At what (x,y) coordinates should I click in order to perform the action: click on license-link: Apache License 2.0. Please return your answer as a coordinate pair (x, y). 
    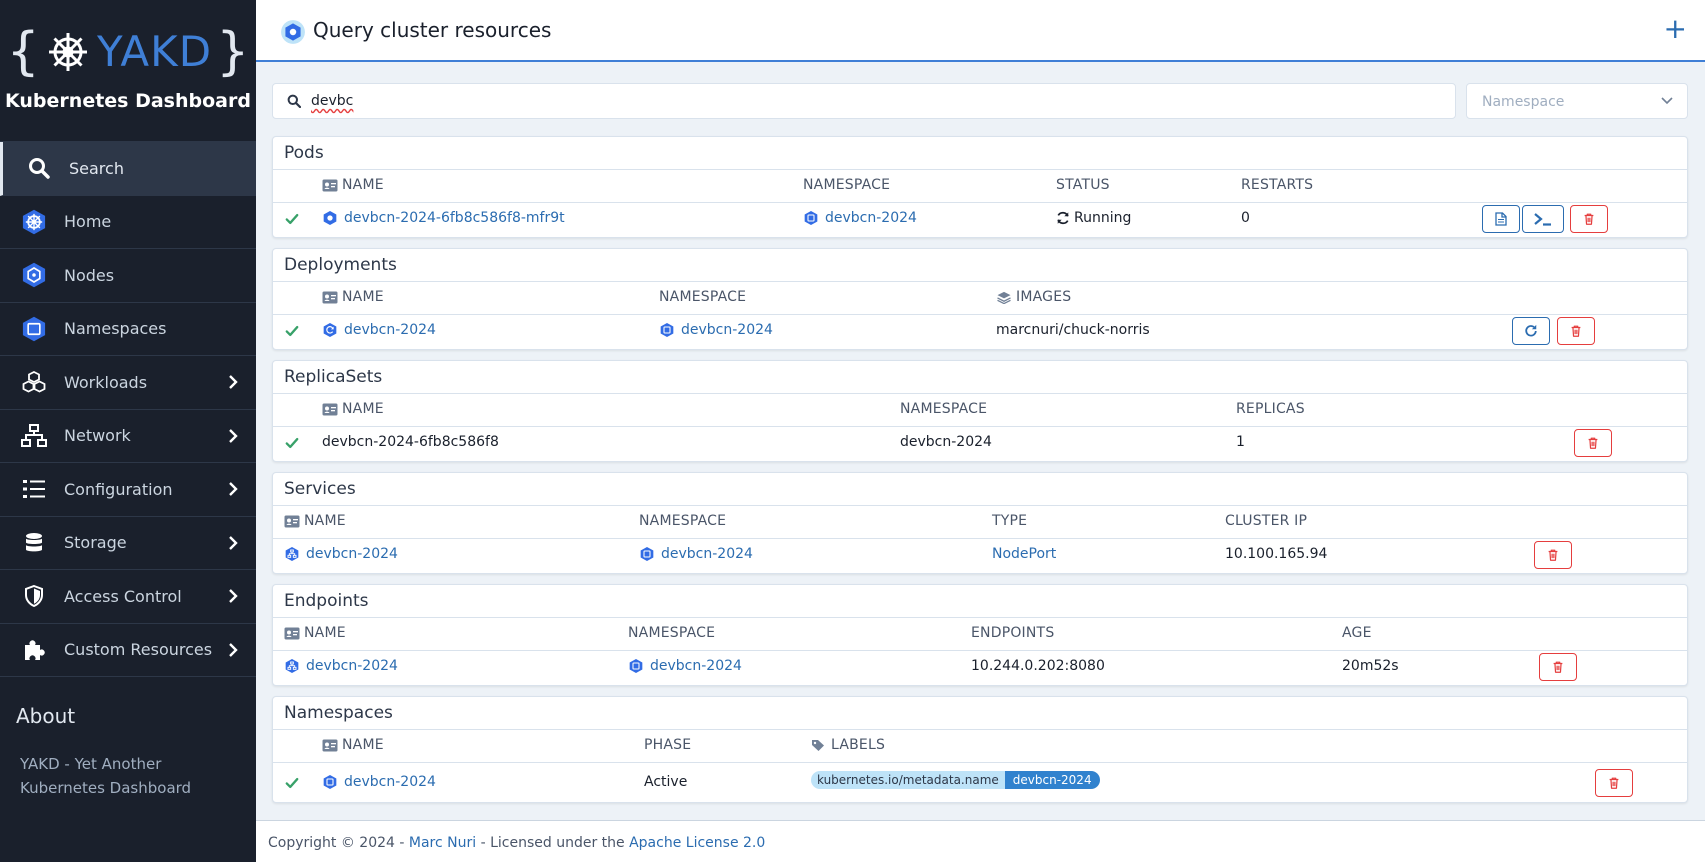
    Looking at the image, I should click on (697, 843).